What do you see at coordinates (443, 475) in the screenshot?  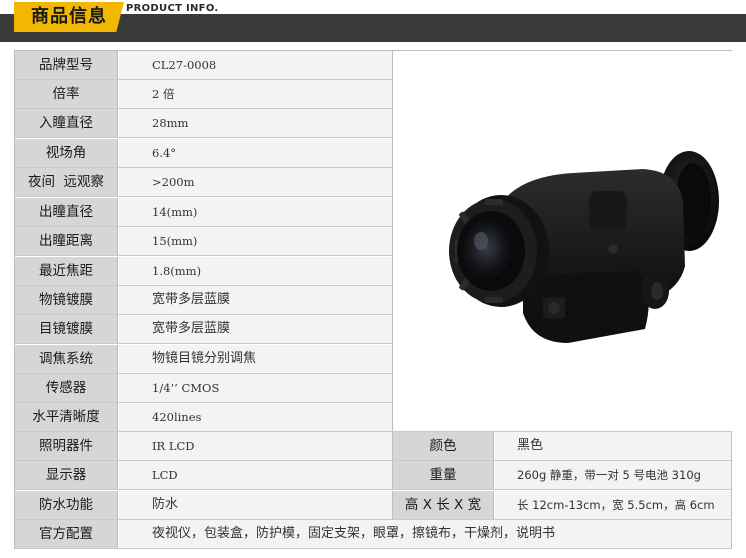 I see `spec-label: 重量` at bounding box center [443, 475].